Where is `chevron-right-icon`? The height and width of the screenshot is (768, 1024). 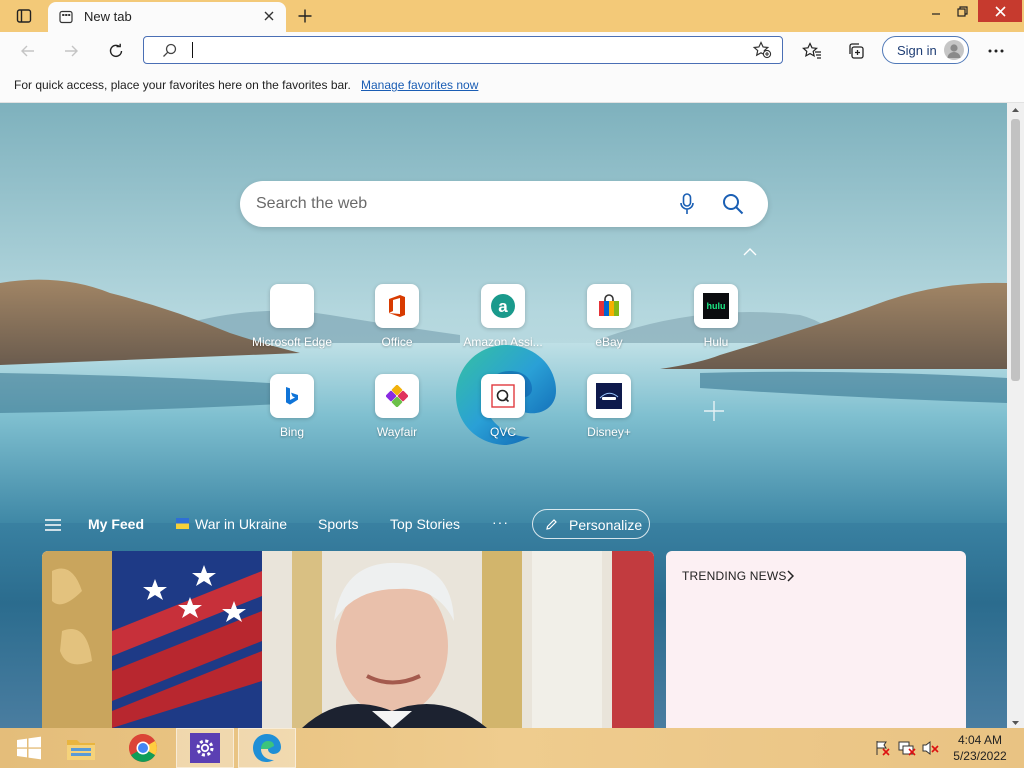
chevron-right-icon is located at coordinates (790, 576).